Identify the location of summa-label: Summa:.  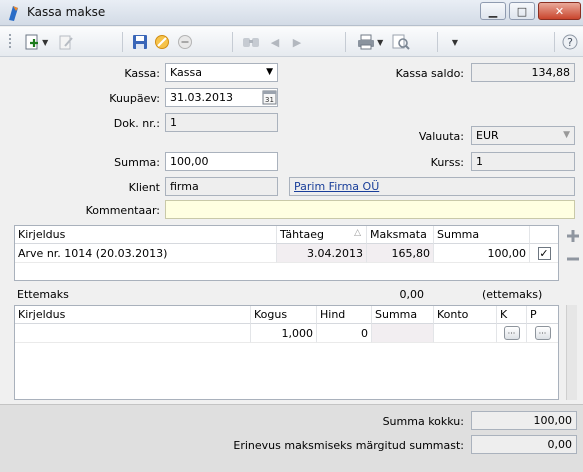
(137, 162).